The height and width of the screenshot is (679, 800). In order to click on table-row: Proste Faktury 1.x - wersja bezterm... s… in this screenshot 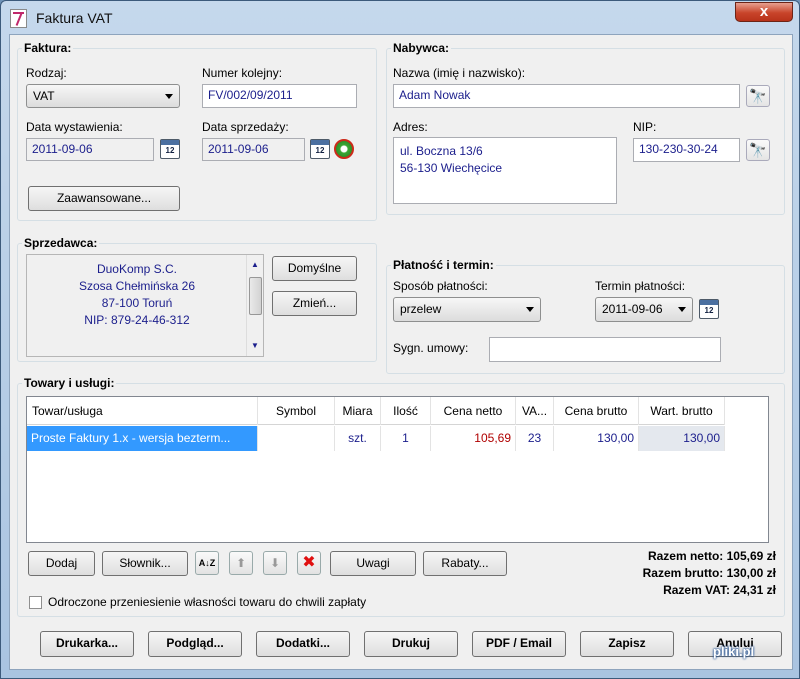, I will do `click(376, 438)`.